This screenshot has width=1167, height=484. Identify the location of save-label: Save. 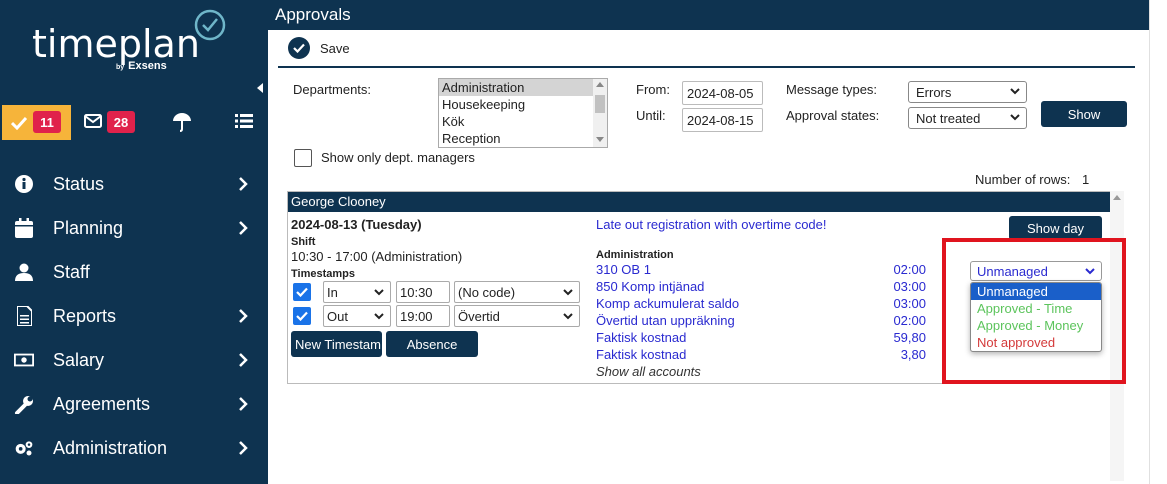
(335, 48).